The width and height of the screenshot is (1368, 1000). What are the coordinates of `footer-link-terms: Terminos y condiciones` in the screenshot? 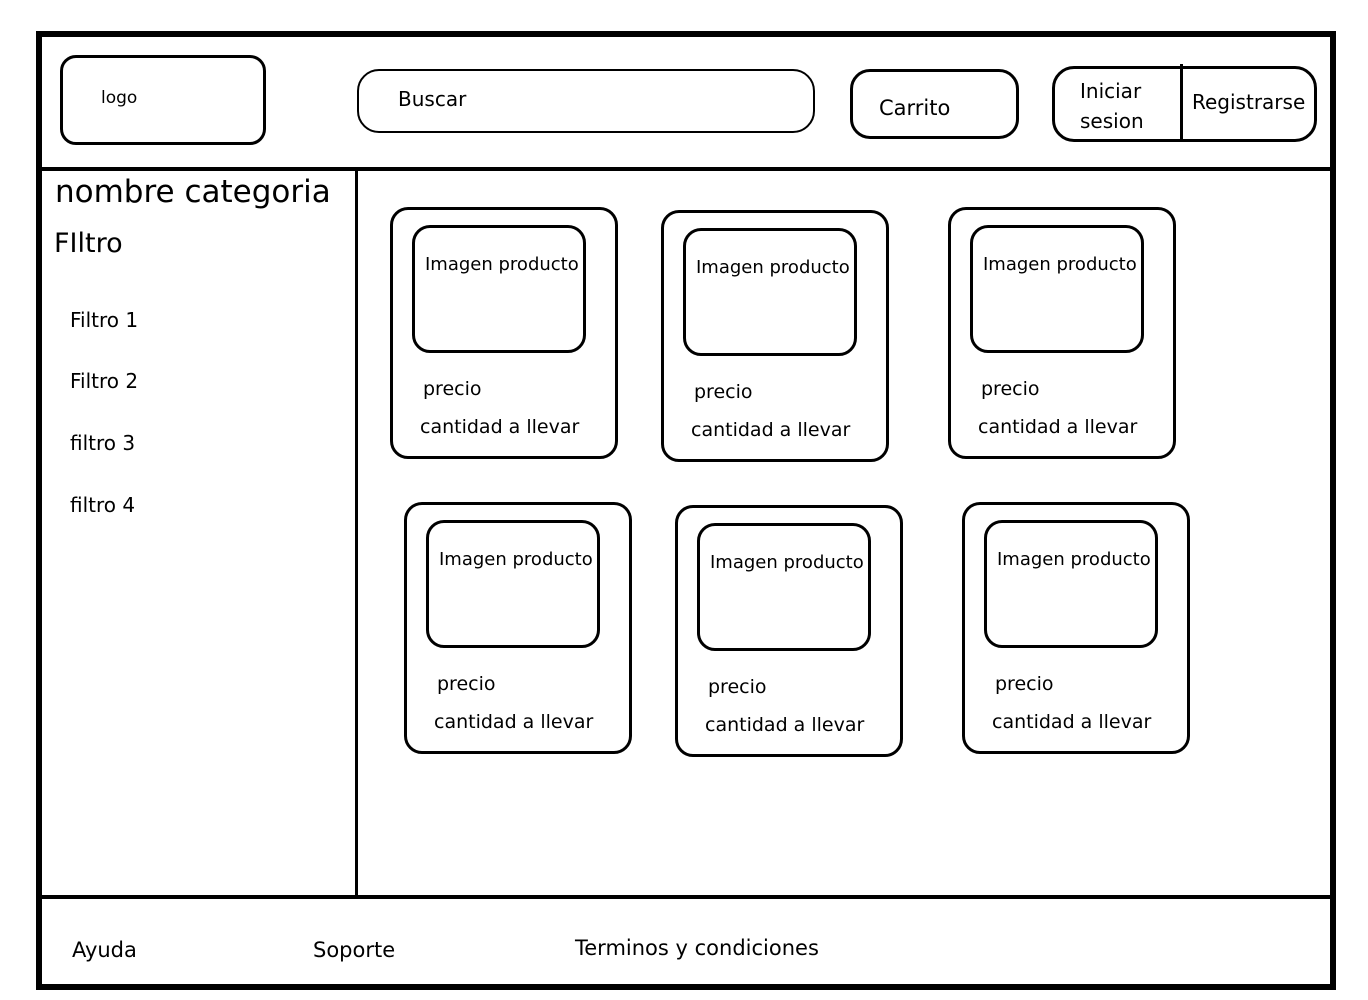 It's located at (697, 948).